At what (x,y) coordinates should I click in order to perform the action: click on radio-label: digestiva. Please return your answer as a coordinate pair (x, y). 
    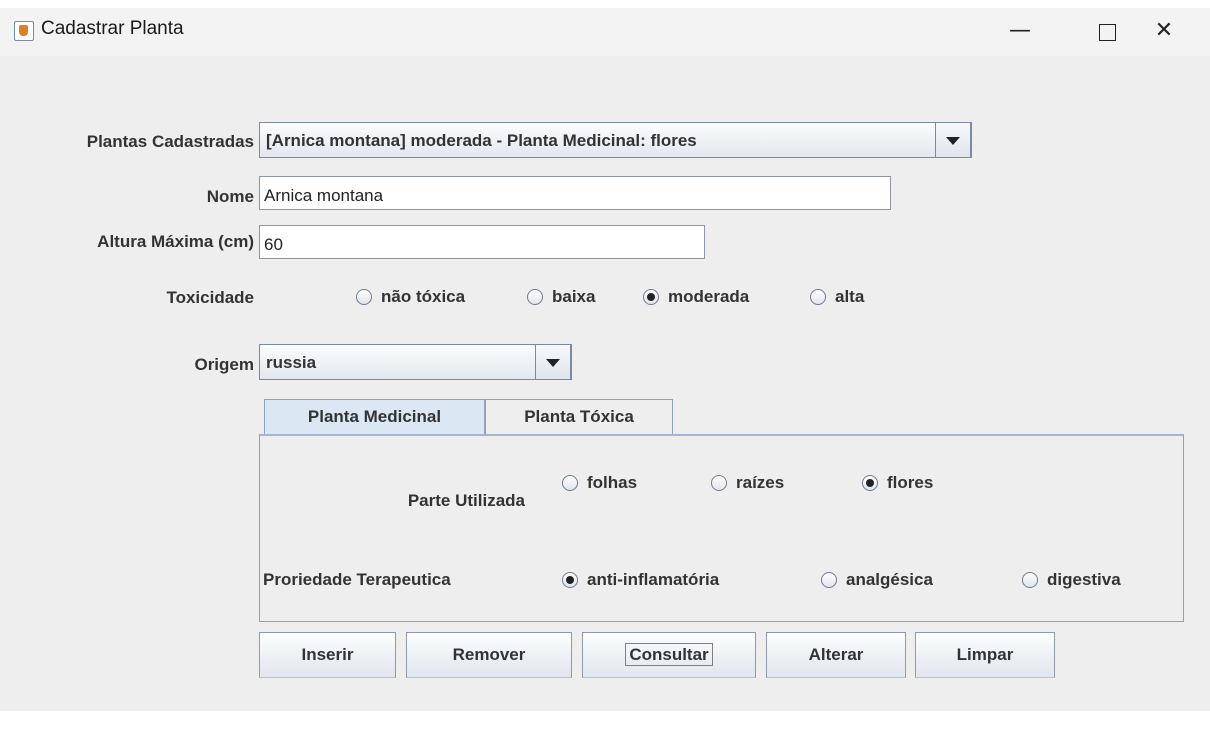
    Looking at the image, I should click on (1084, 579).